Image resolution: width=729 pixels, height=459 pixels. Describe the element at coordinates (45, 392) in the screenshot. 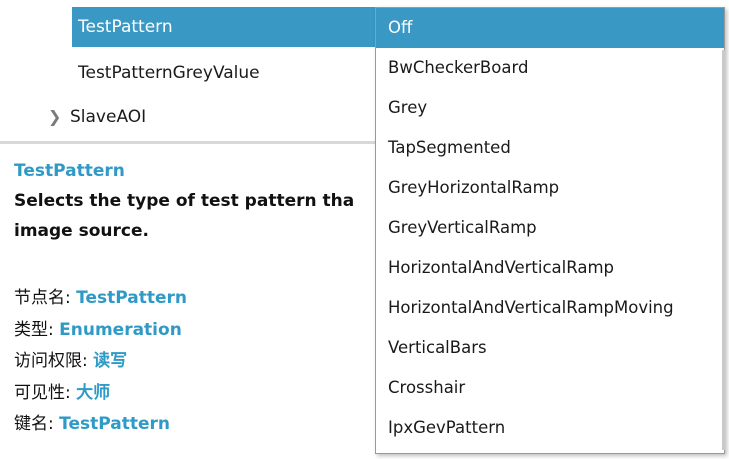

I see `property-key: 可见性:` at that location.